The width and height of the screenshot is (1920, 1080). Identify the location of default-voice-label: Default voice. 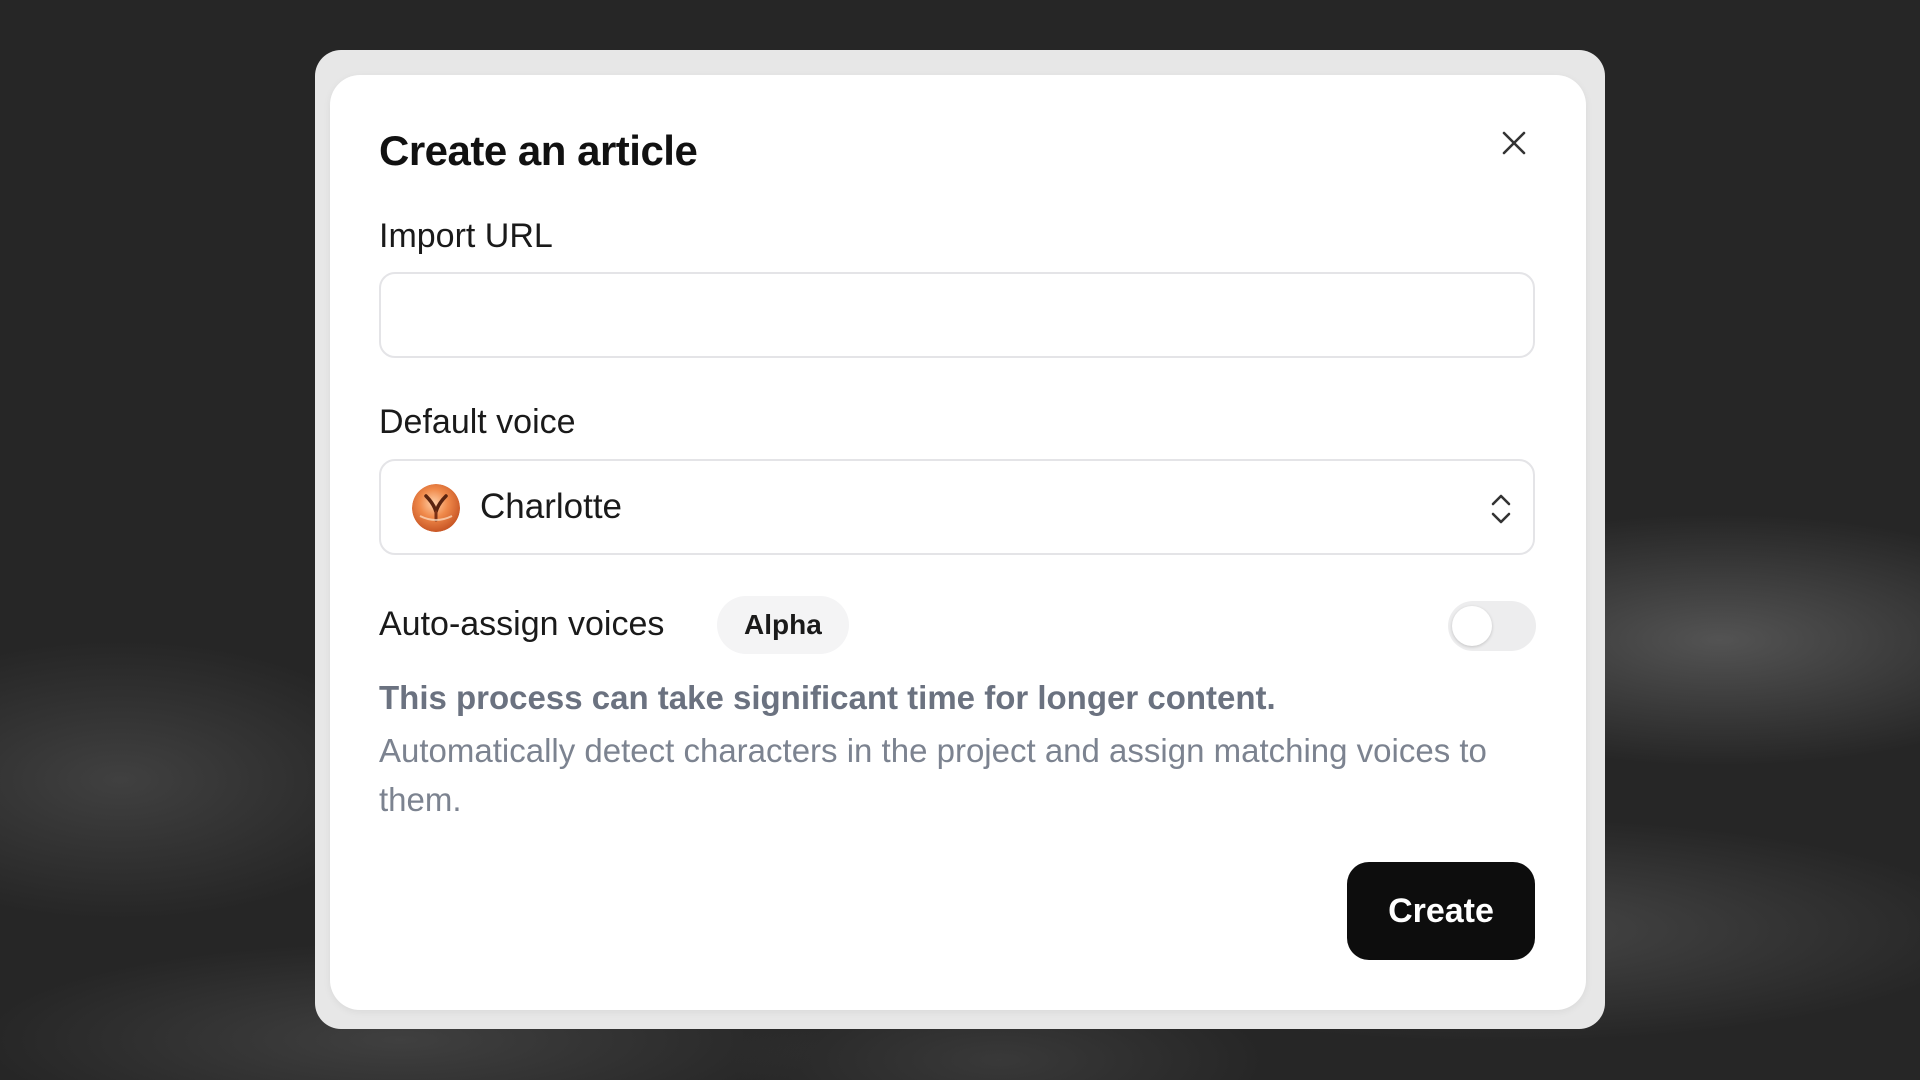
(477, 422).